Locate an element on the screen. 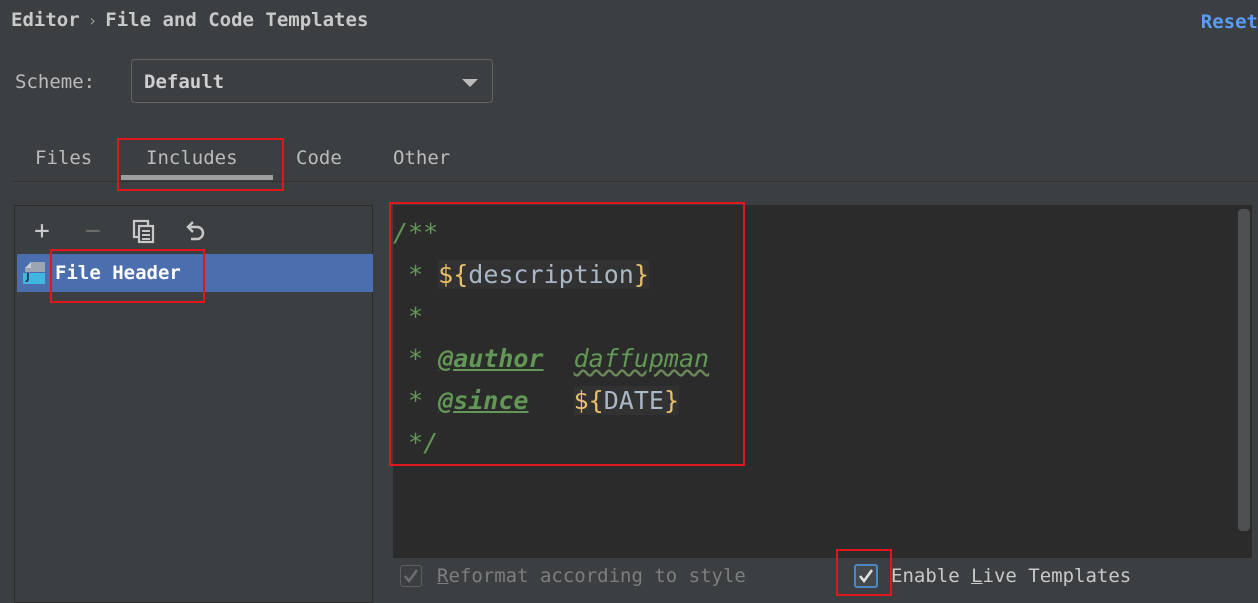 The image size is (1258, 603). breadcrumb-current: File and Code Templates is located at coordinates (237, 20).